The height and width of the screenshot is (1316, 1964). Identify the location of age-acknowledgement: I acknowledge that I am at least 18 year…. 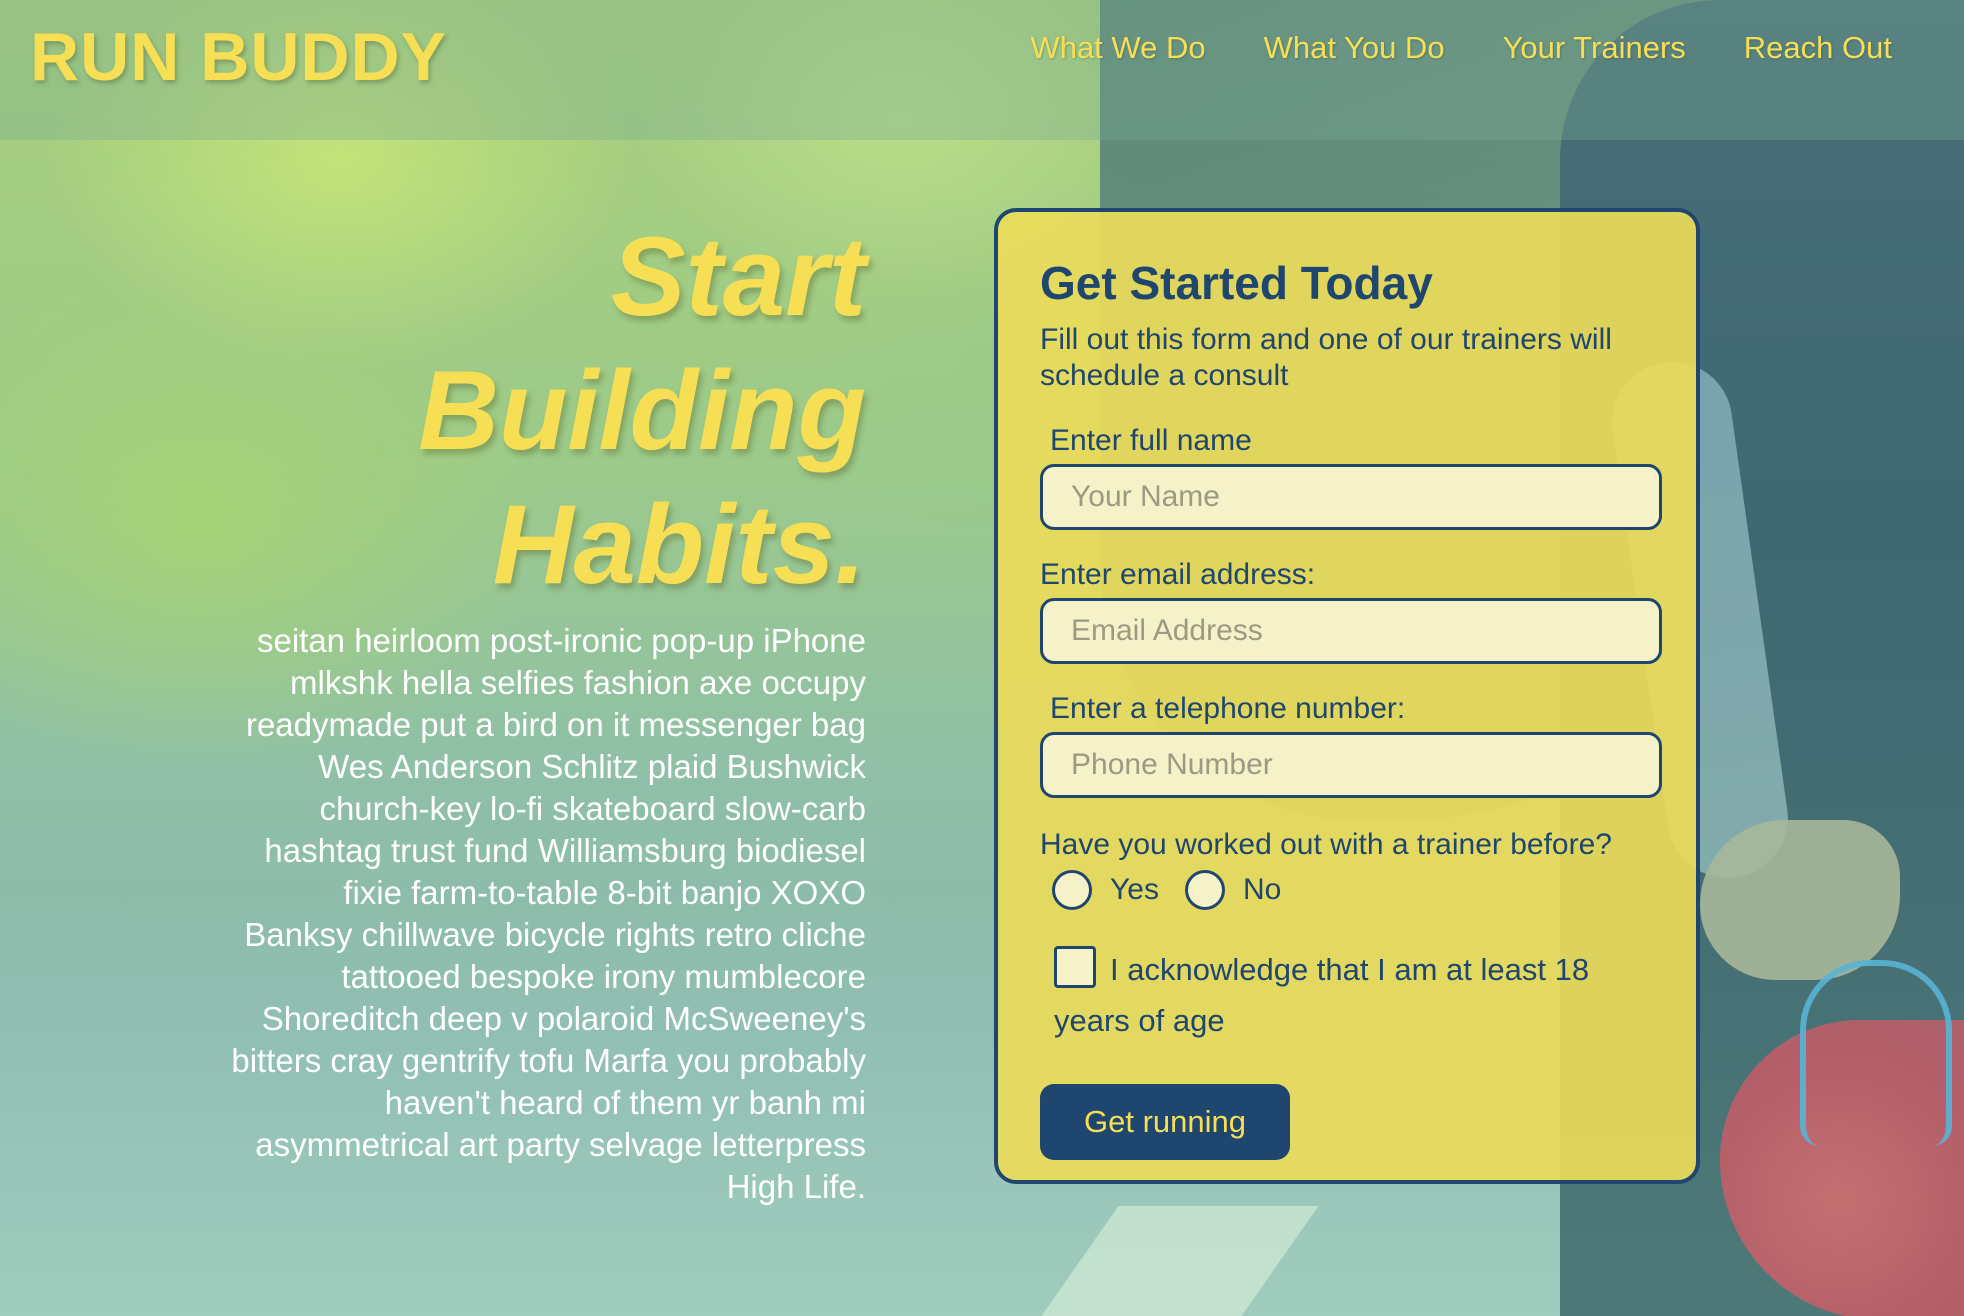
(1347, 995).